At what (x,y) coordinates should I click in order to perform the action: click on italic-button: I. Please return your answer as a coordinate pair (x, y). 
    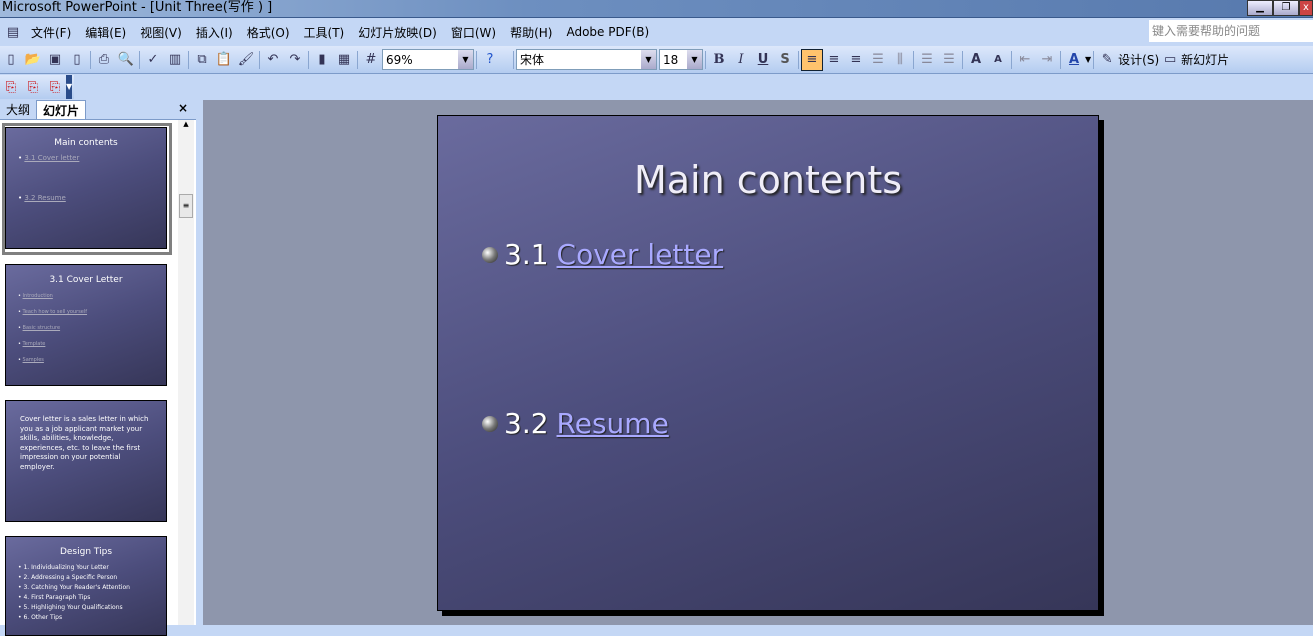
    Looking at the image, I should click on (741, 60).